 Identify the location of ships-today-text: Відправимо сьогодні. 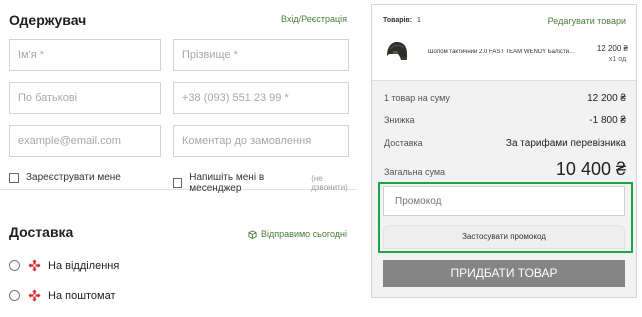
(304, 234).